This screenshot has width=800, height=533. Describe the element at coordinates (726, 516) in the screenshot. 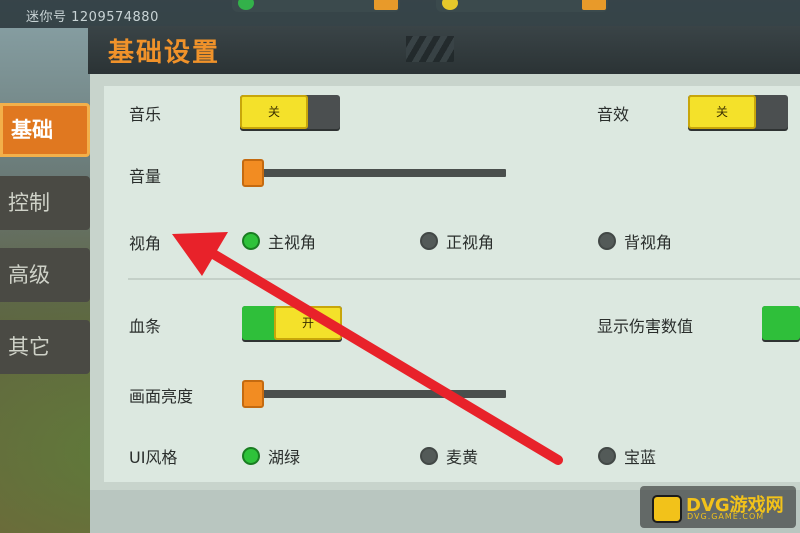

I see `watermark-subtext: DVG.GAME.COM` at that location.